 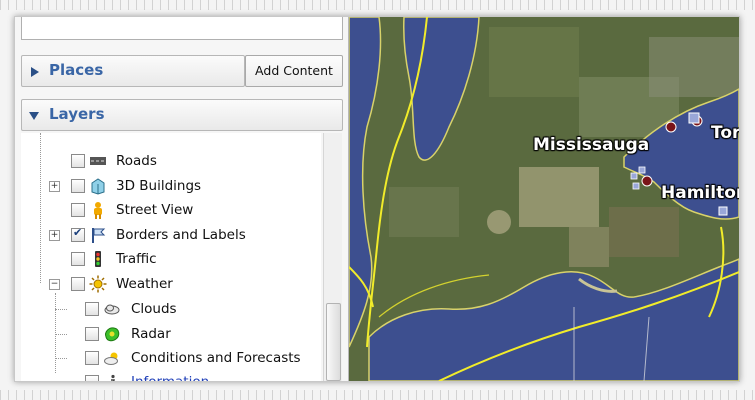 I want to click on radar-checkbox, so click(x=92, y=334).